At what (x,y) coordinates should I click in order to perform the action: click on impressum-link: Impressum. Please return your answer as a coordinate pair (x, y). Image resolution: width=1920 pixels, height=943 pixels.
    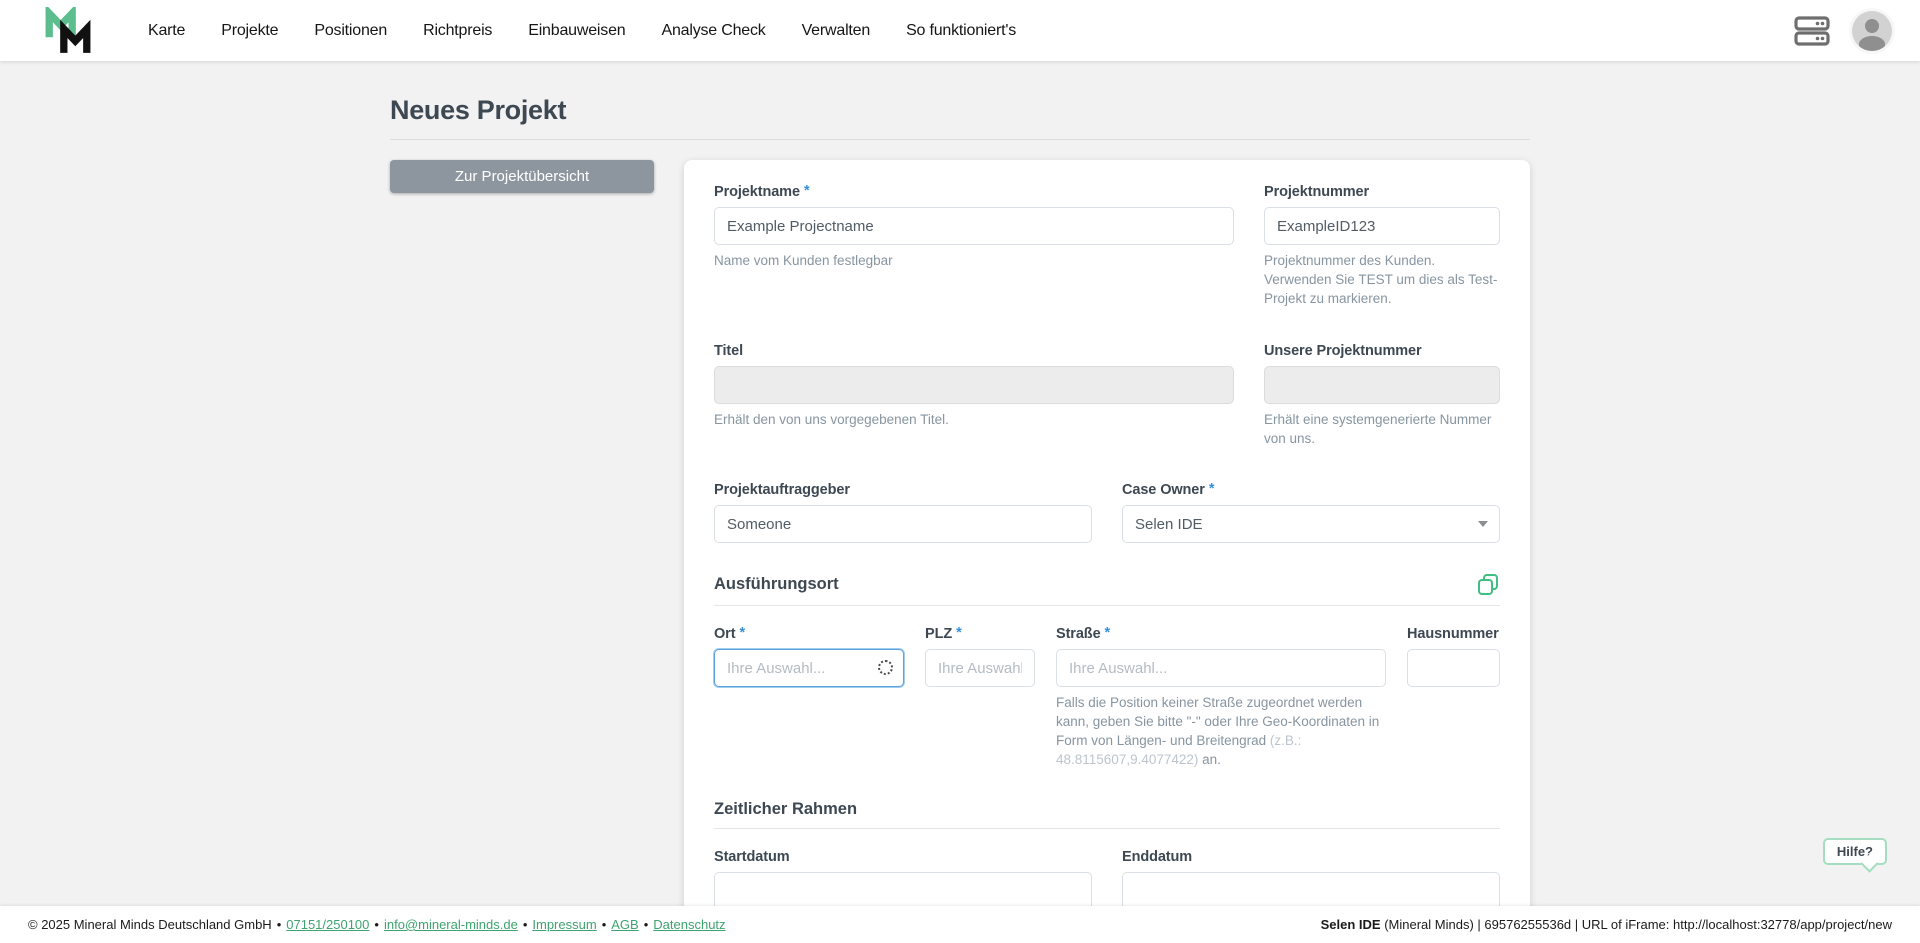
    Looking at the image, I should click on (564, 924).